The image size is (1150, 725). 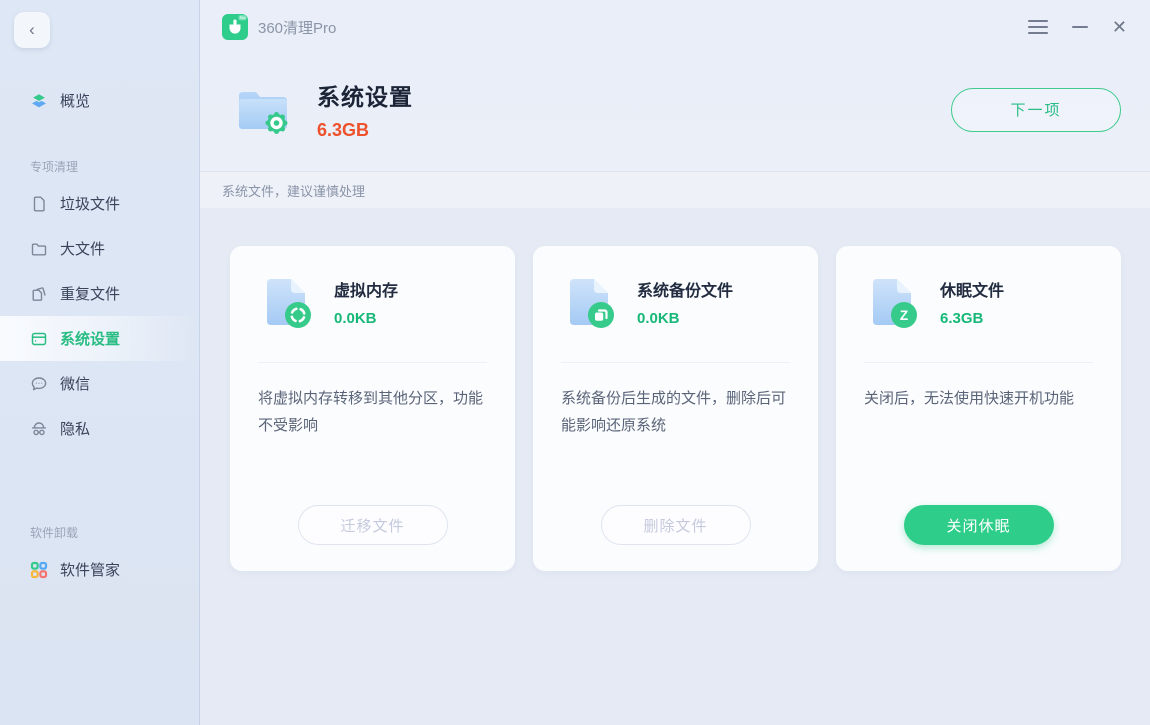 I want to click on card-description: 系统备份后生成的文件，删除后可能影响还原系统, so click(x=674, y=412).